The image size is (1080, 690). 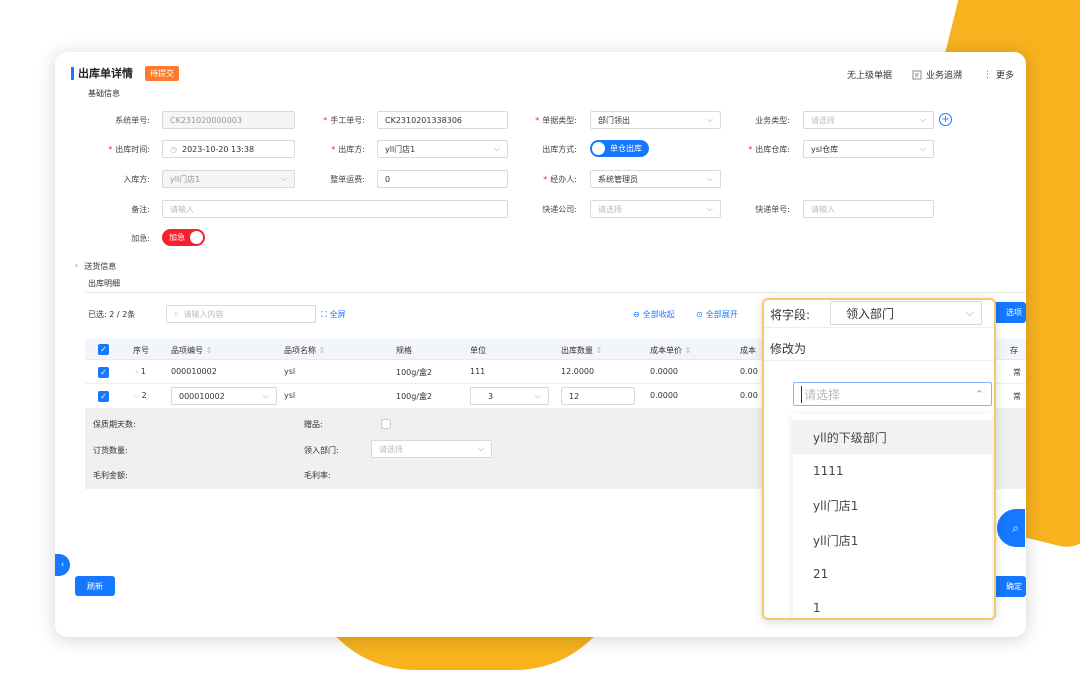 What do you see at coordinates (104, 283) in the screenshot?
I see `section-details: 出库明细` at bounding box center [104, 283].